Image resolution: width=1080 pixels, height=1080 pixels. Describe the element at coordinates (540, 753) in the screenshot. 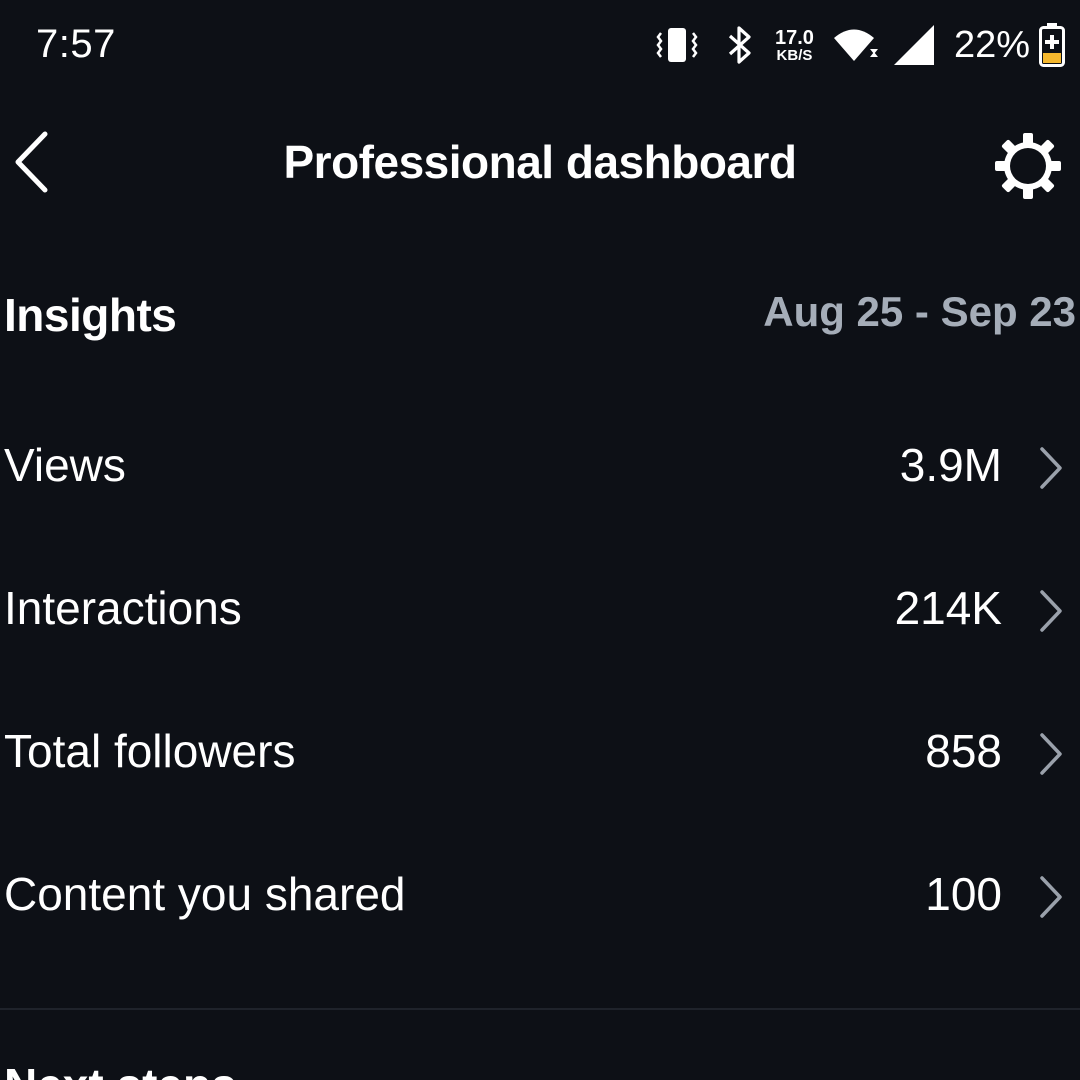

I see `metric-row-total-followers: Total followers 858` at that location.